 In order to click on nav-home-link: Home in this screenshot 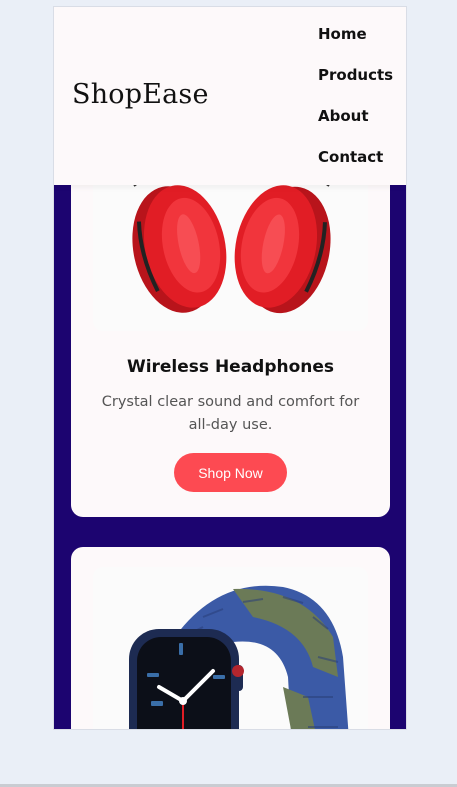, I will do `click(355, 45)`.